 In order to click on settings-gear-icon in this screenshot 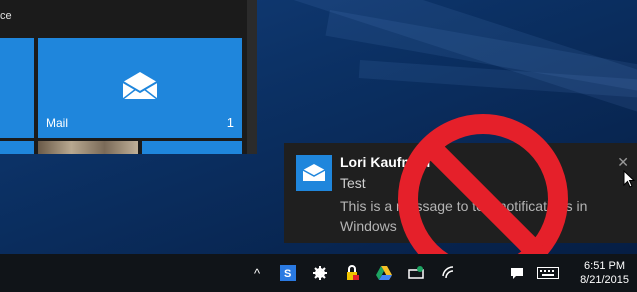, I will do `click(320, 273)`.